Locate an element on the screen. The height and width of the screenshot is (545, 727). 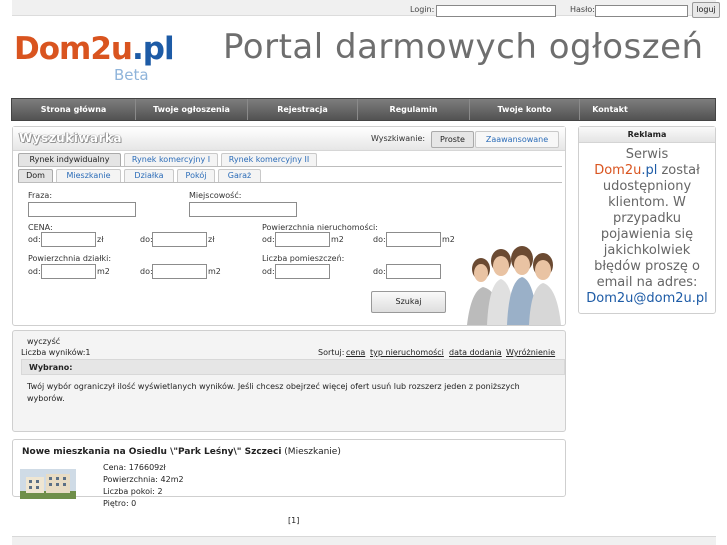
site-headline: Portal darmowych ogłoszeń is located at coordinates (463, 47).